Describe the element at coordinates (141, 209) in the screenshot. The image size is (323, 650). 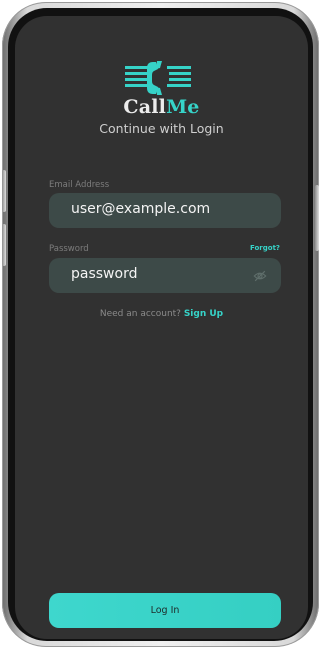
I see `email-value: user@example.com` at that location.